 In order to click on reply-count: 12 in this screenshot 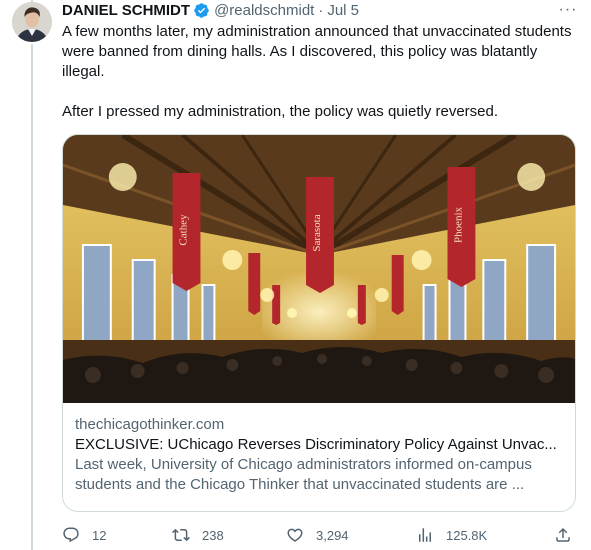, I will do `click(99, 535)`.